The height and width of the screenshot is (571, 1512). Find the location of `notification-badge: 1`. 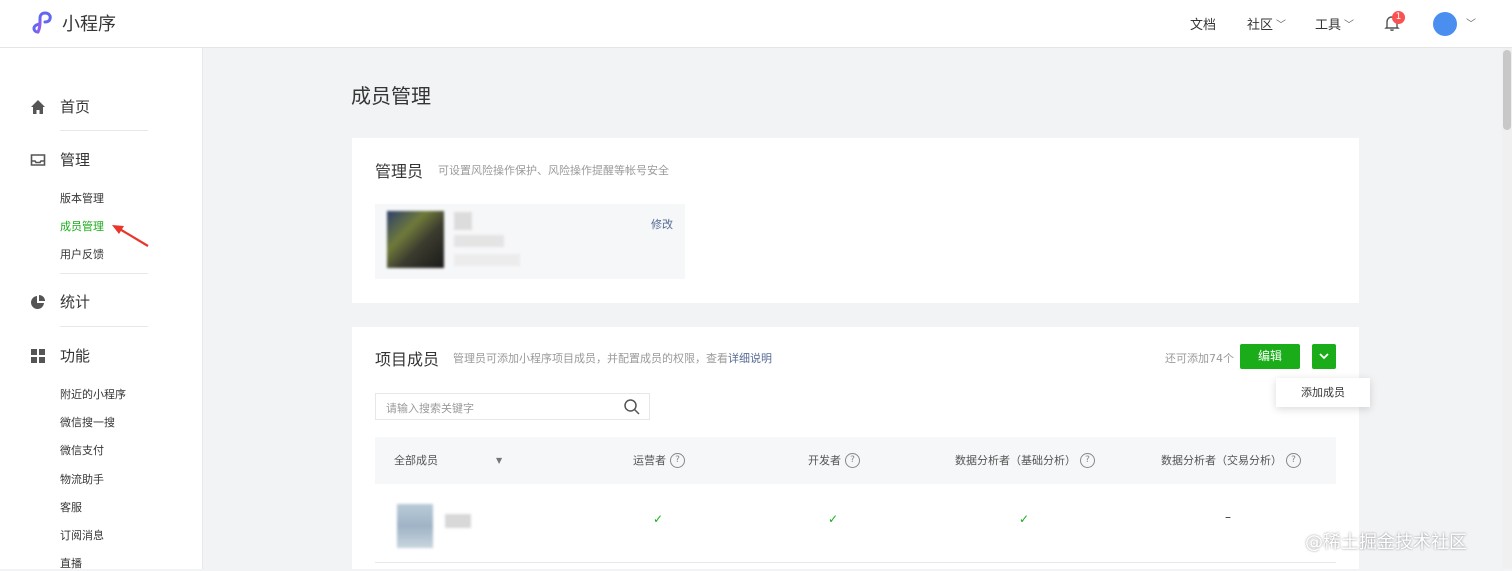

notification-badge: 1 is located at coordinates (1398, 17).